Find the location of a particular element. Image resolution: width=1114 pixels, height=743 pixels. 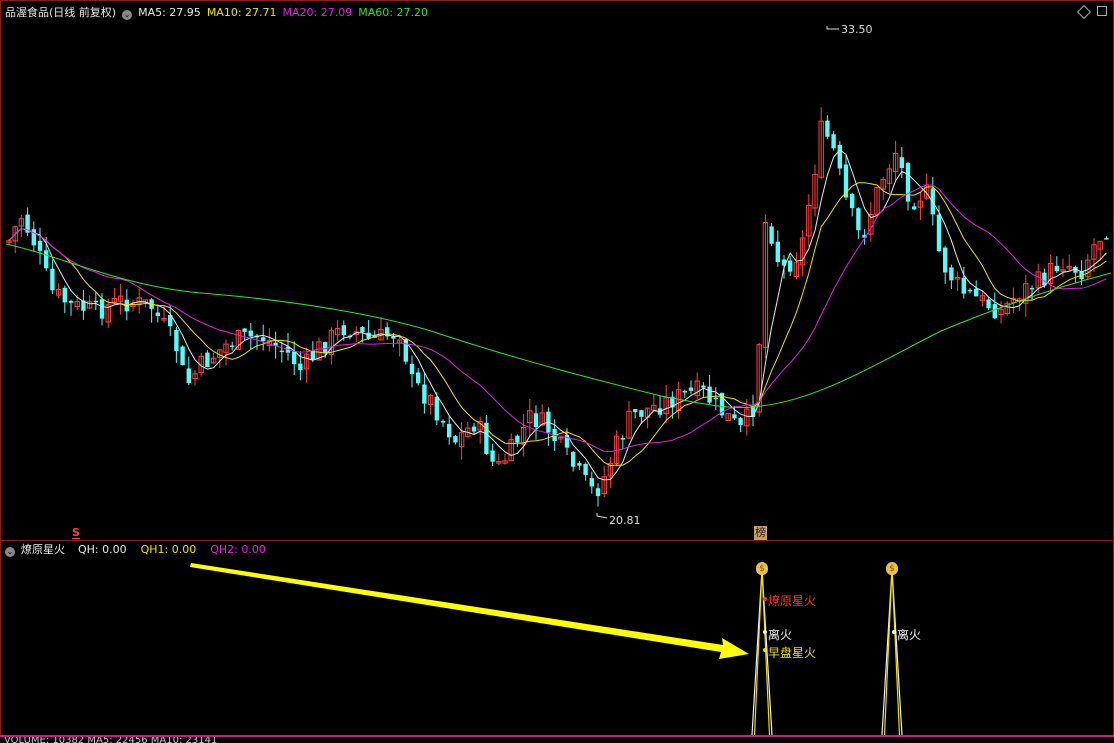

indicator-chart is located at coordinates (546, 649).